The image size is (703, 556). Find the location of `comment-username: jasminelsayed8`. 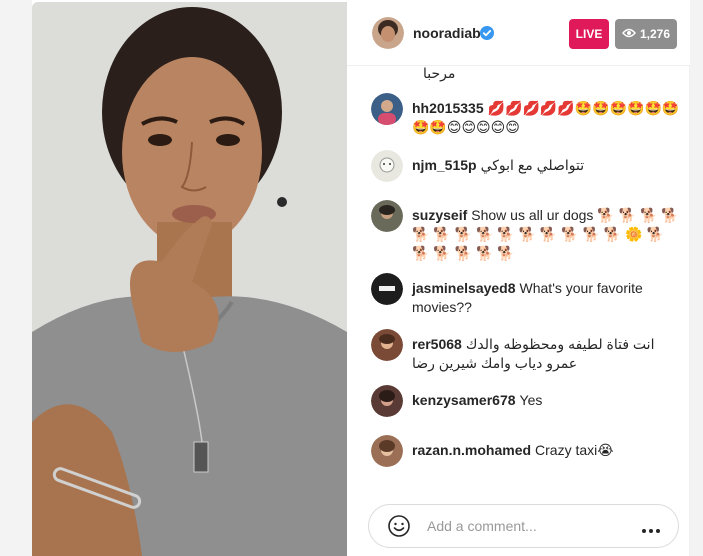

comment-username: jasminelsayed8 is located at coordinates (464, 288).